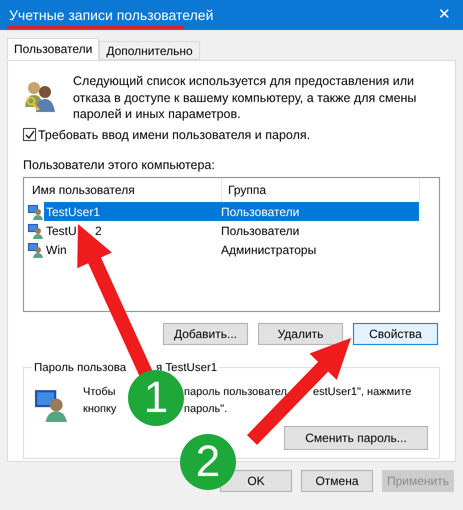 The height and width of the screenshot is (510, 463). Describe the element at coordinates (235, 392) in the screenshot. I see `password-hint-line: пароль пользовател` at that location.